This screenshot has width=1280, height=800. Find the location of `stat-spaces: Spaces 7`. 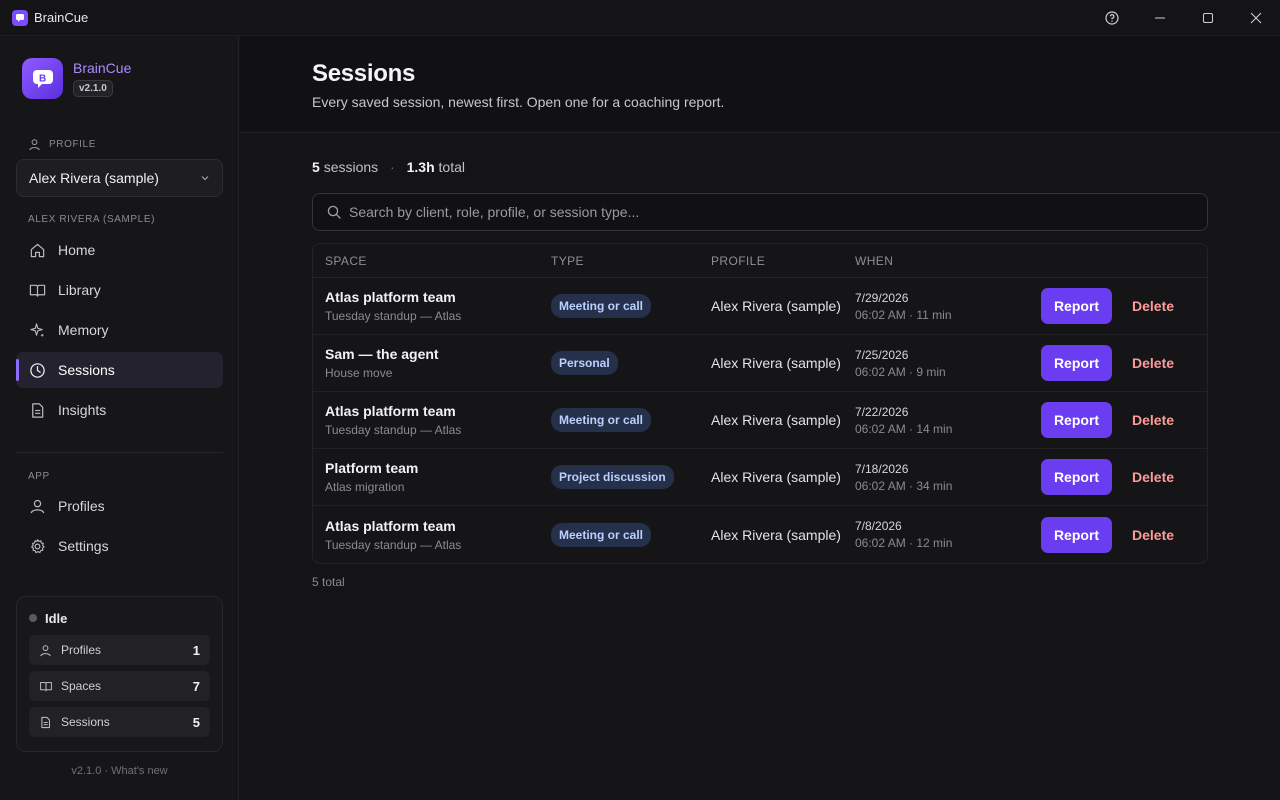

stat-spaces: Spaces 7 is located at coordinates (119, 686).